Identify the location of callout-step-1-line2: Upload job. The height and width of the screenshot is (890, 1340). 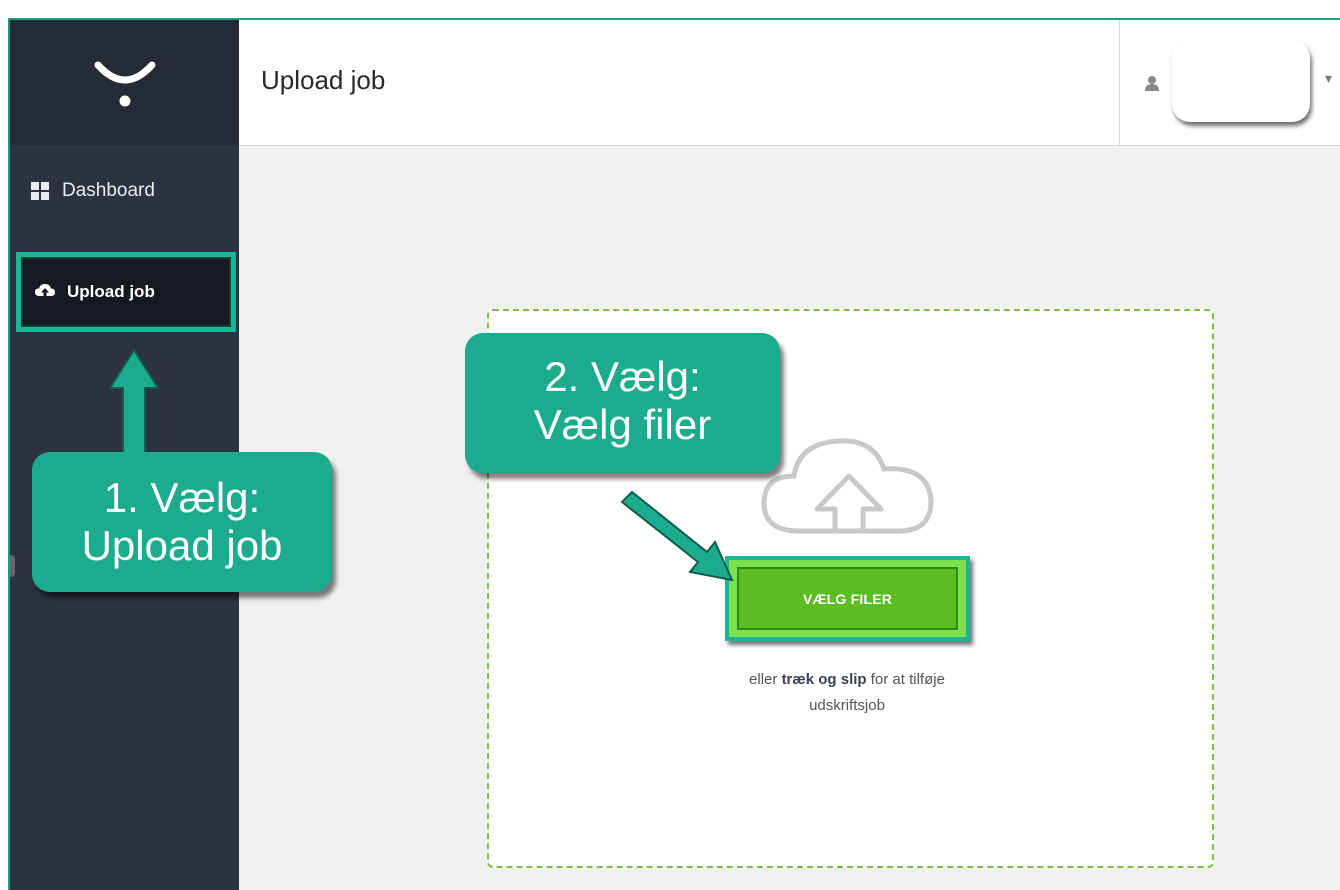
(182, 545).